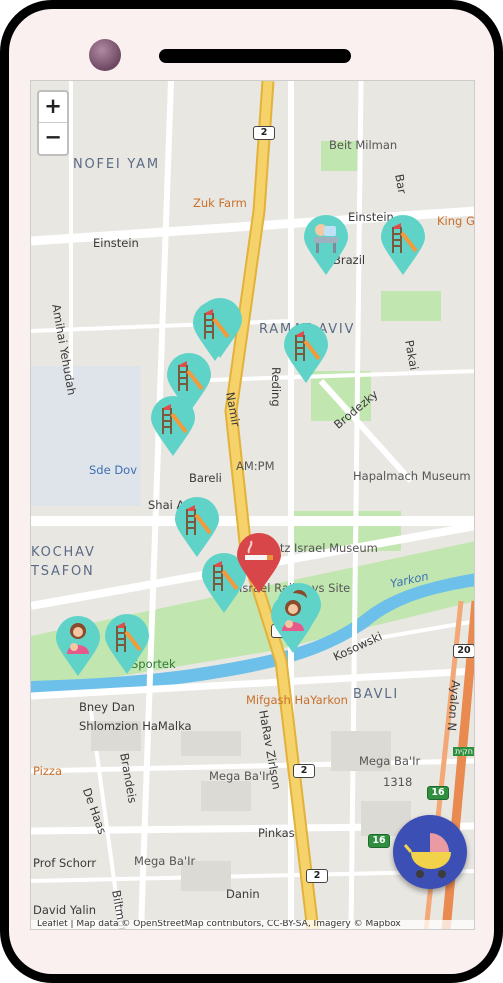  I want to click on street-label: Pinkas, so click(276, 833).